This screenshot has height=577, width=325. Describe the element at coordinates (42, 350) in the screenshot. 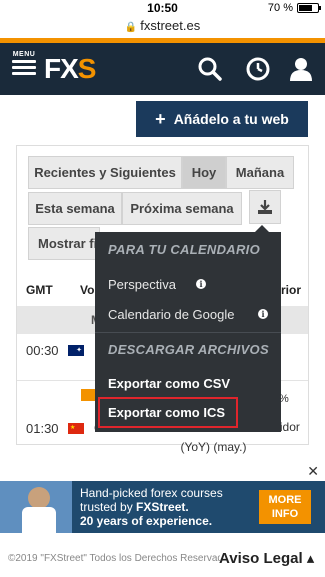

I see `event-time: 00:30` at that location.